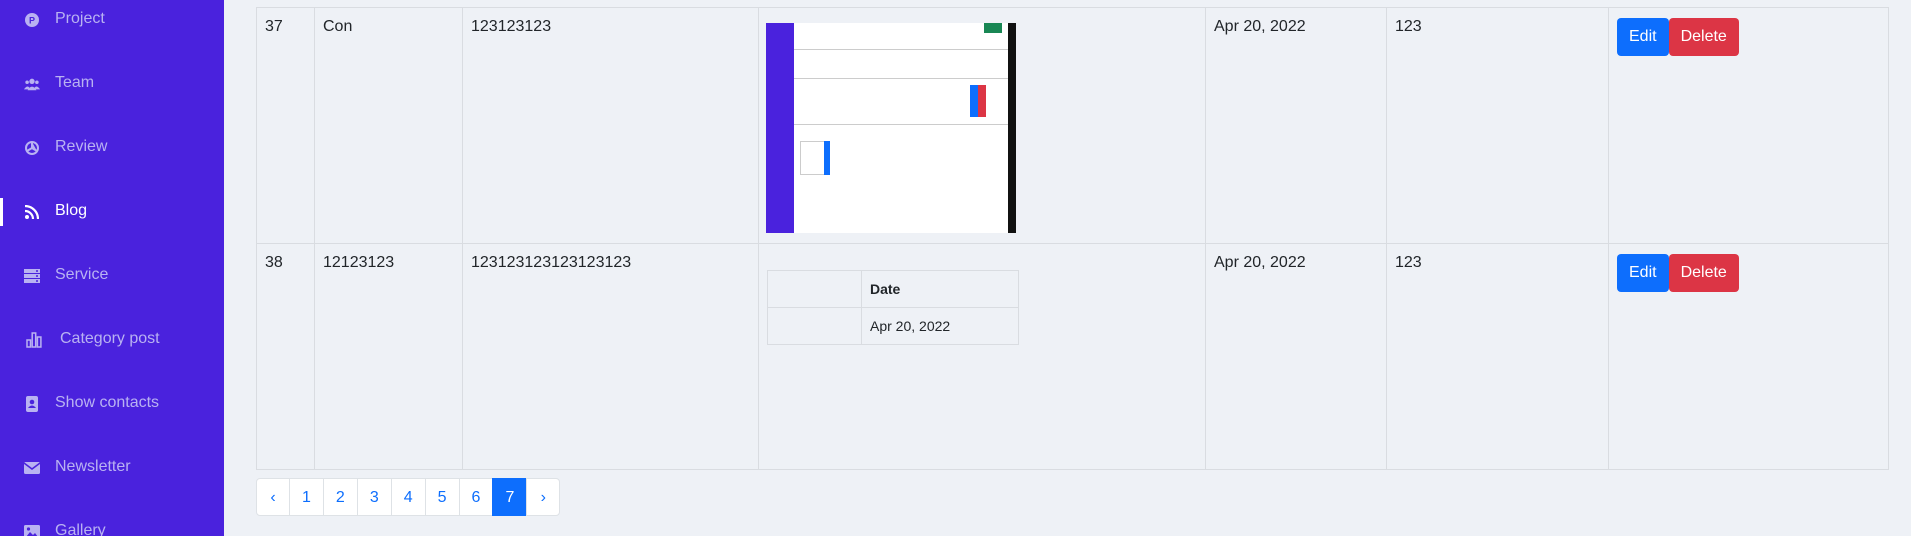  Describe the element at coordinates (827, 158) in the screenshot. I see `thumbnail-pagination-active` at that location.